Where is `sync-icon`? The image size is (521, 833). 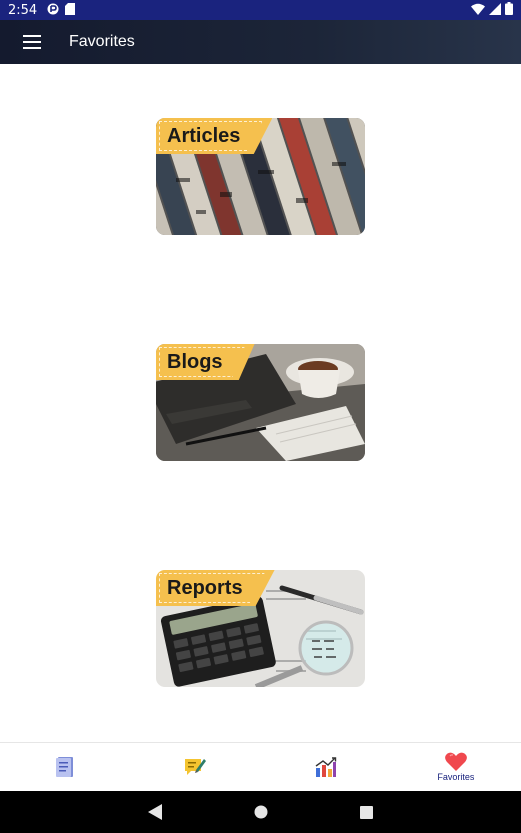
sync-icon is located at coordinates (53, 10).